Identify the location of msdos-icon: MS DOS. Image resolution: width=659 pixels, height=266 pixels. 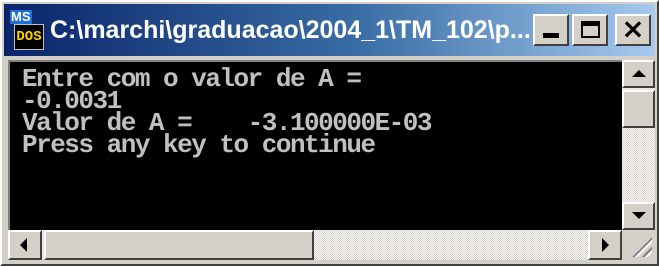
(27, 30).